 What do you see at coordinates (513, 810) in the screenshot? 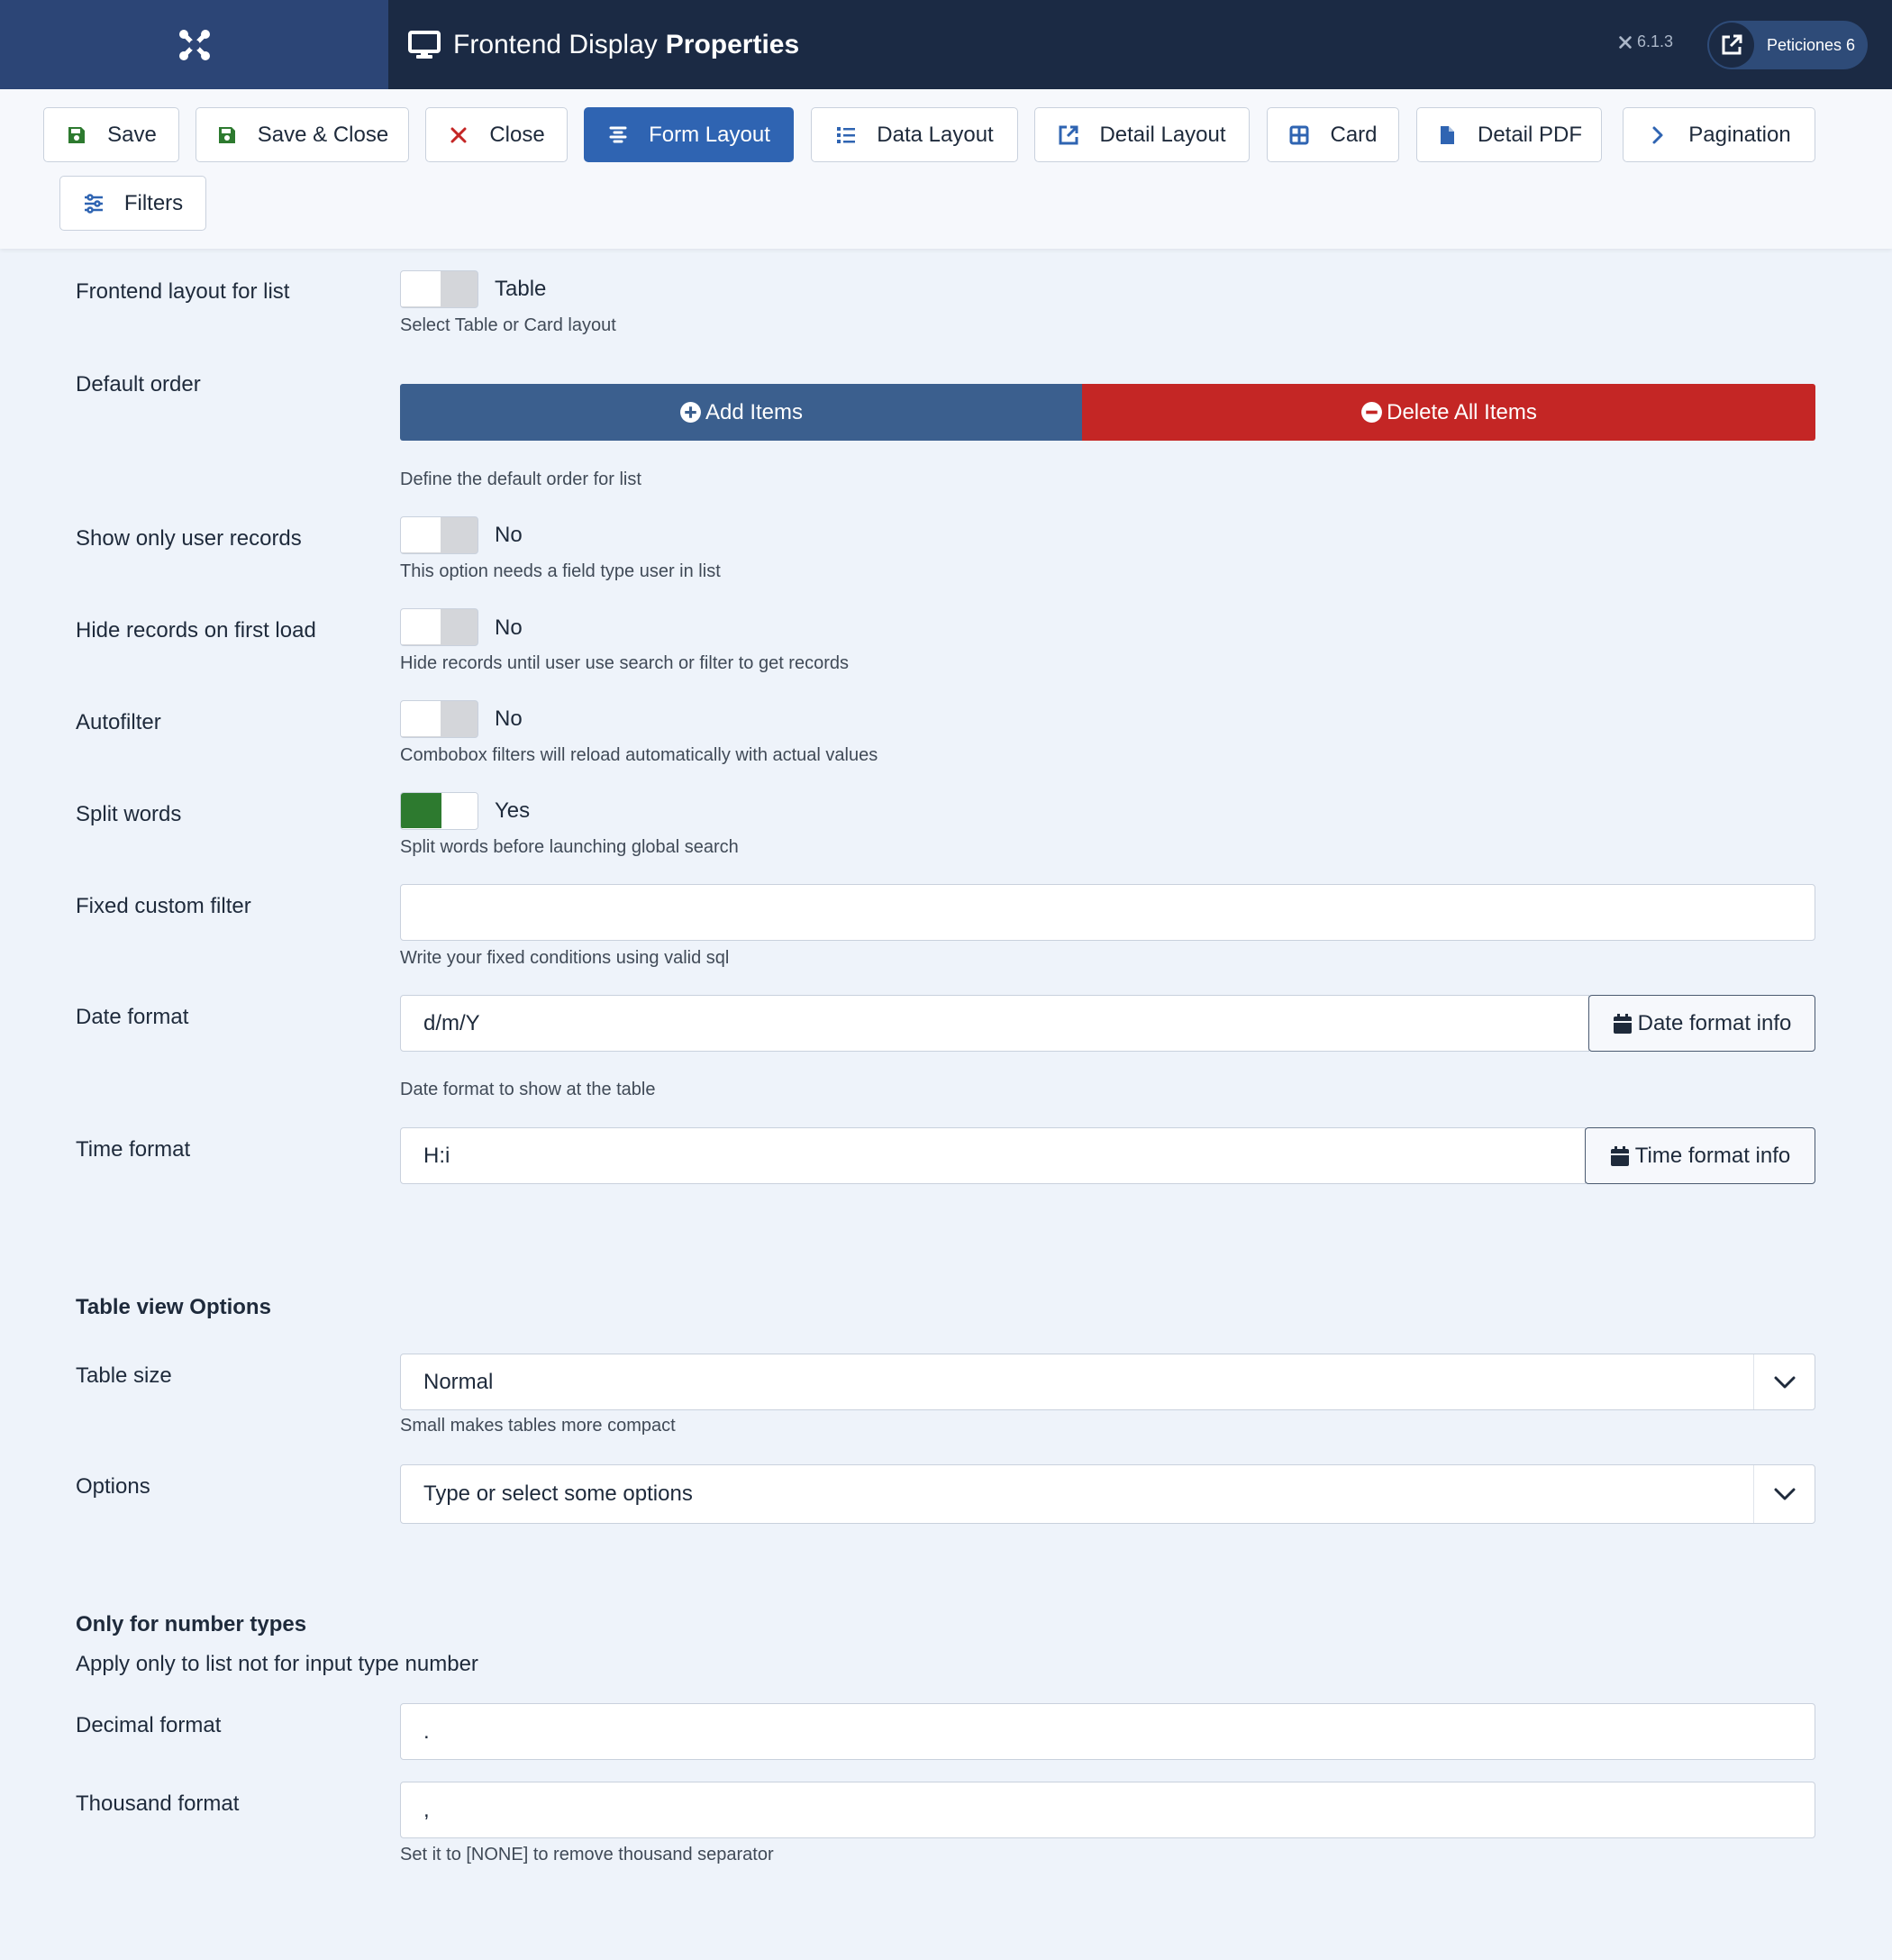
I see `split-words-value: Yes` at bounding box center [513, 810].